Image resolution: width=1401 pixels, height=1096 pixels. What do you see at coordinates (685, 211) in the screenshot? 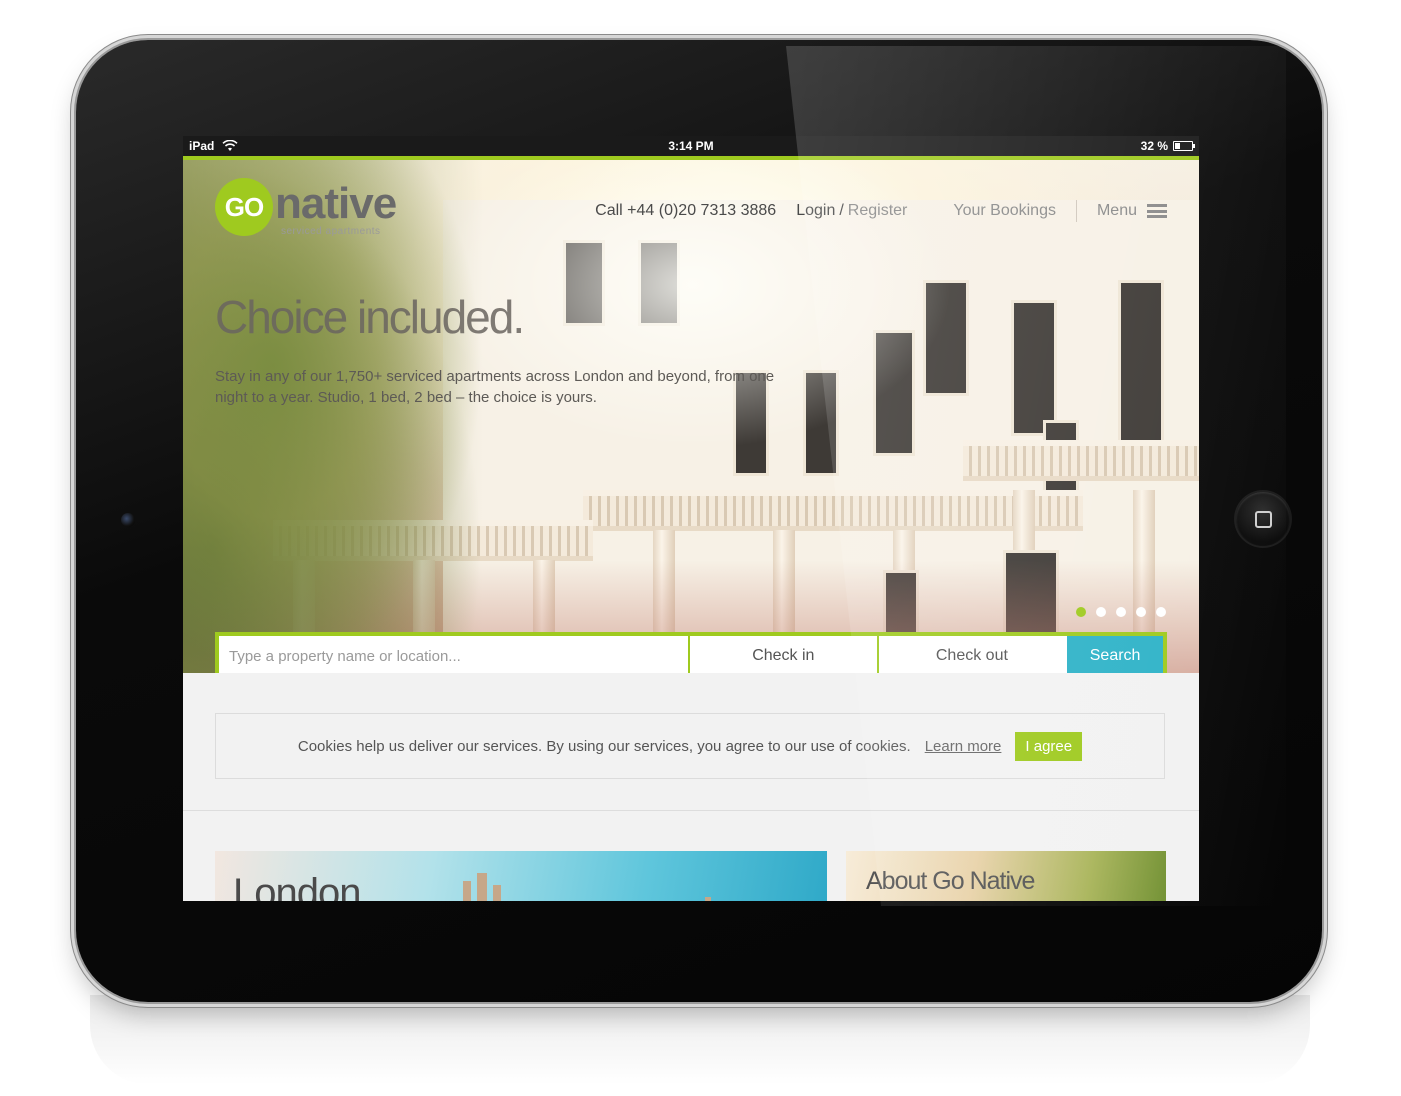
I see `phone-link: Call +44 (0)20 7313 3886` at bounding box center [685, 211].